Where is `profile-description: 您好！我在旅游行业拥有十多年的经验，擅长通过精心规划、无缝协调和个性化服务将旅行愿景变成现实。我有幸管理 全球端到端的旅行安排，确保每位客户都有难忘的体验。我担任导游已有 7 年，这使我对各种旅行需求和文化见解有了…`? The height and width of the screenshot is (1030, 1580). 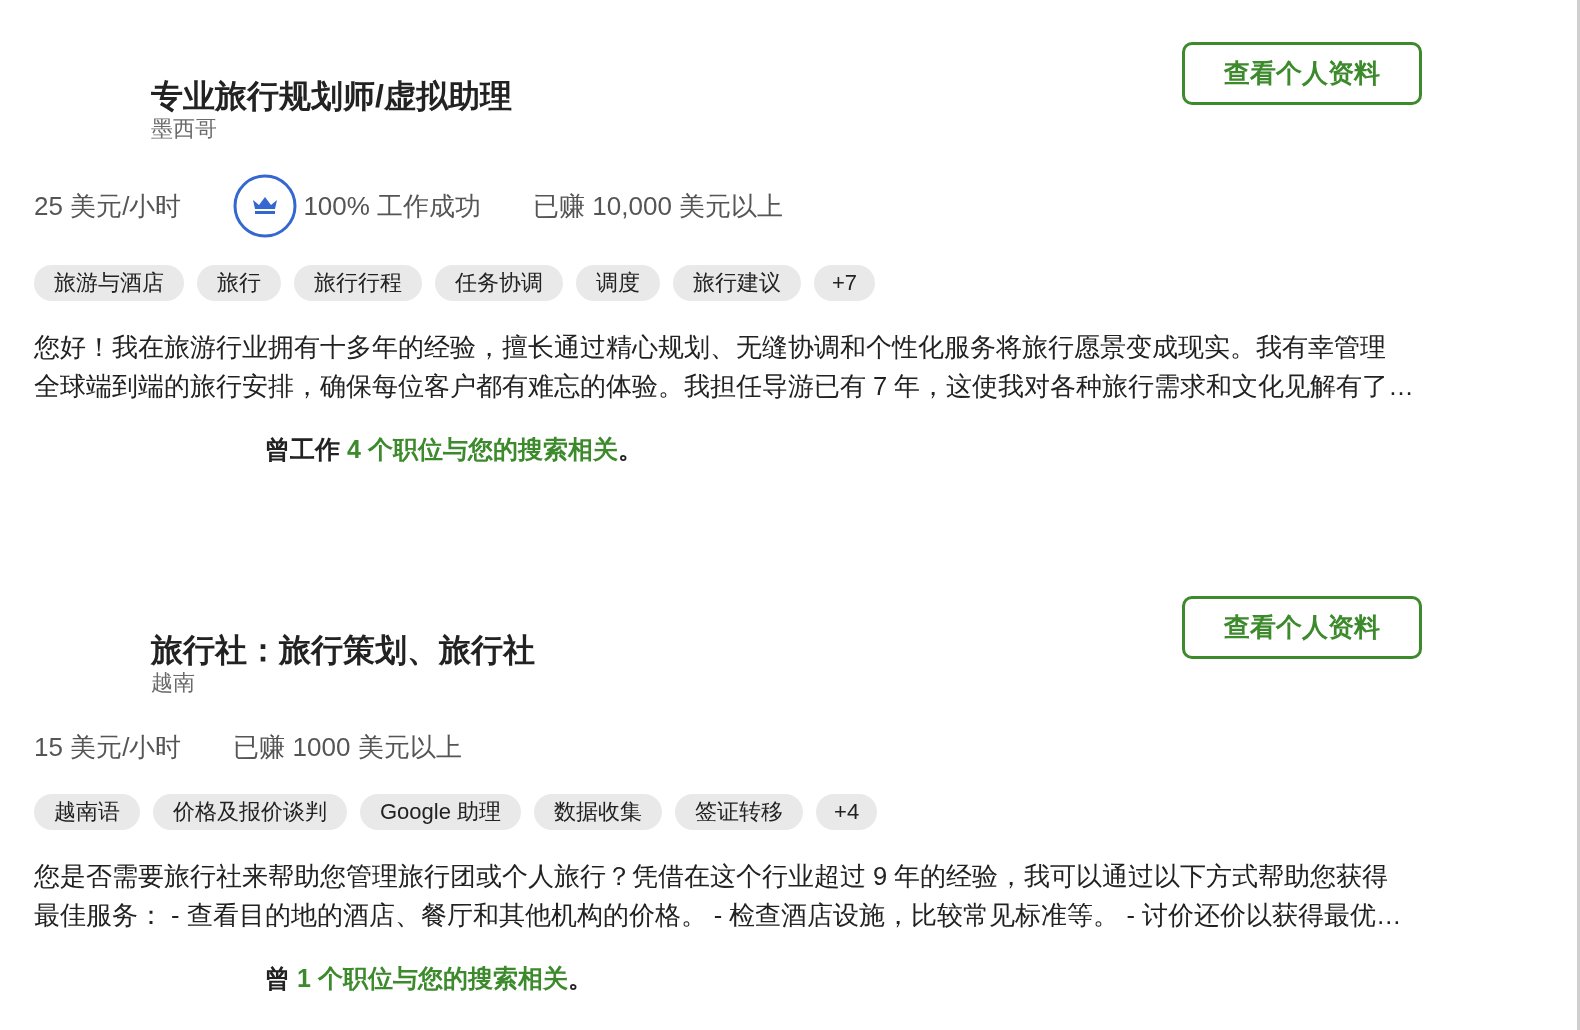 profile-description: 您好！我在旅游行业拥有十多年的经验，擅长通过精心规划、无缝协调和个性化服务将旅行愿景变成现实。我有幸管理 全球端到端的旅行安排，确保每位客户都有难忘的体验。我担任导游已有 7 年，这使我对各种旅行需求和文化见解有了… is located at coordinates (724, 367).